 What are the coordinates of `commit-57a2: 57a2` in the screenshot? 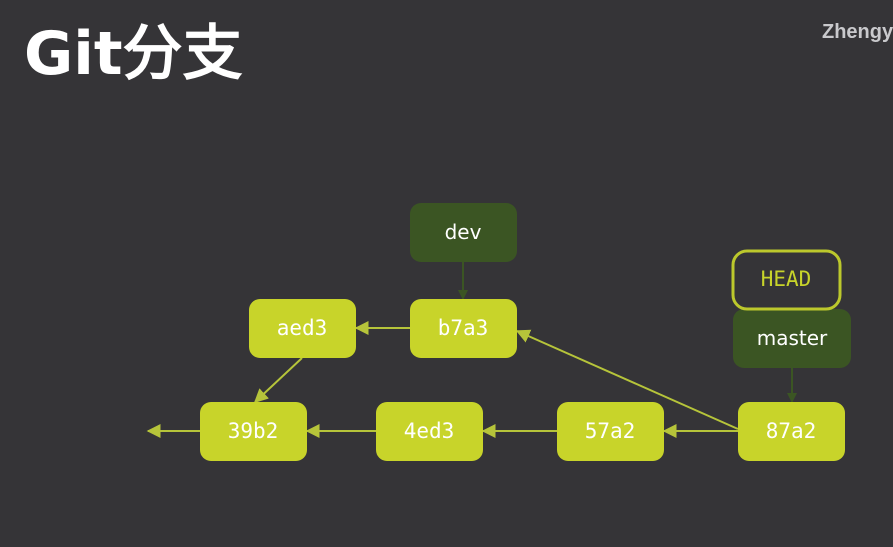 It's located at (610, 431).